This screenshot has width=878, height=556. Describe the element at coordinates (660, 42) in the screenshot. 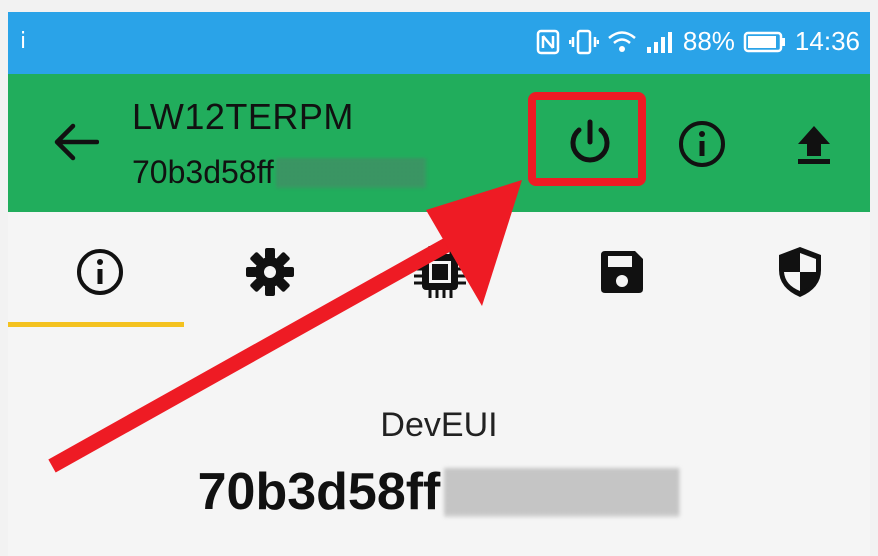

I see `signal-icon` at that location.